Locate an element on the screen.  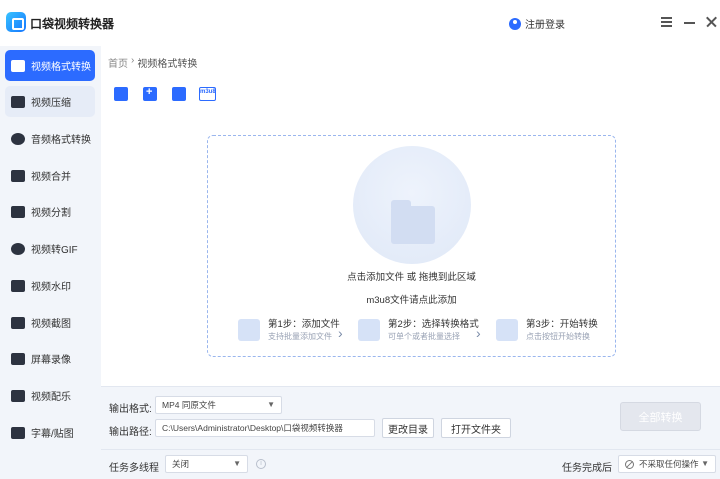
video-convert-icon is located at coordinates (18, 65).